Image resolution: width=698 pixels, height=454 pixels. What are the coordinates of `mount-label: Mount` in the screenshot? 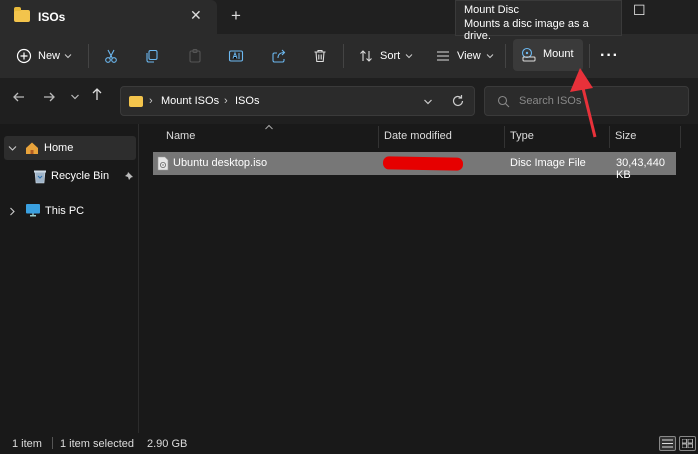 It's located at (558, 54).